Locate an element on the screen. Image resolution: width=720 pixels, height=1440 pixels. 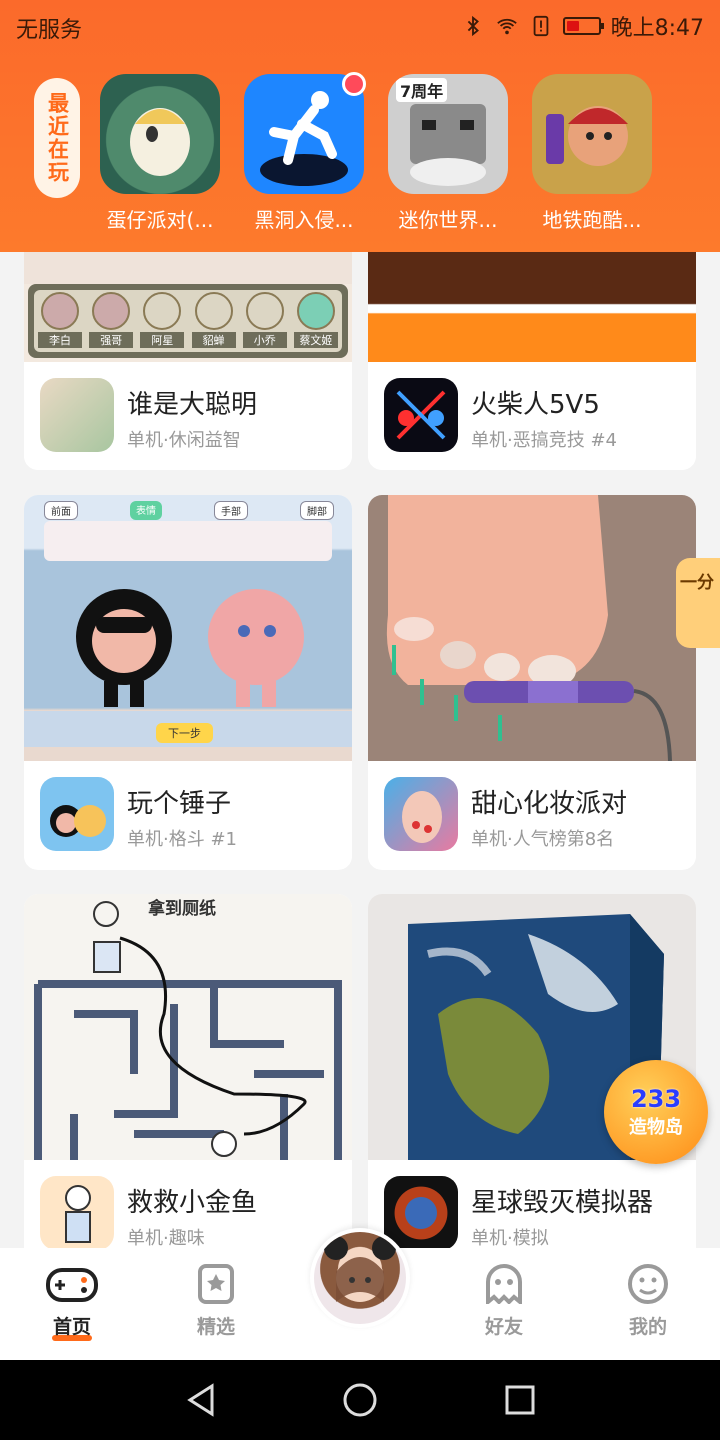
battery-icon is located at coordinates (583, 26).